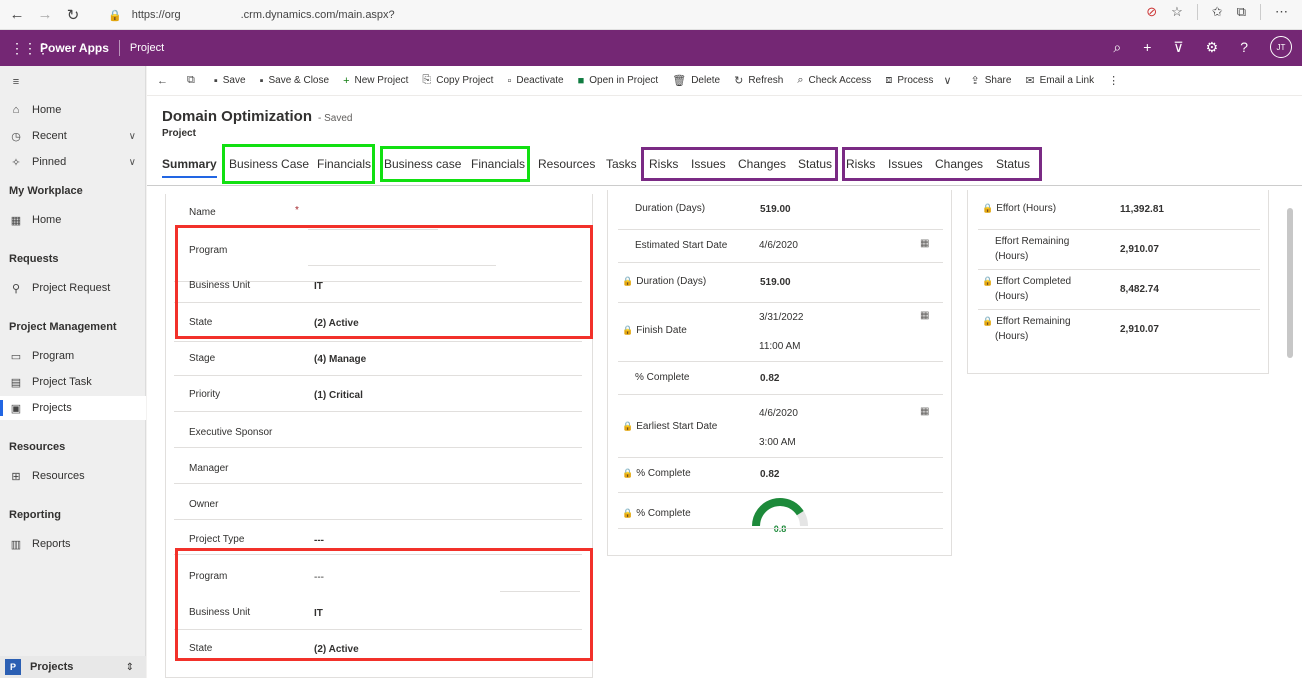 The width and height of the screenshot is (1302, 678). Describe the element at coordinates (679, 81) in the screenshot. I see `trash-icon: 🗑` at that location.